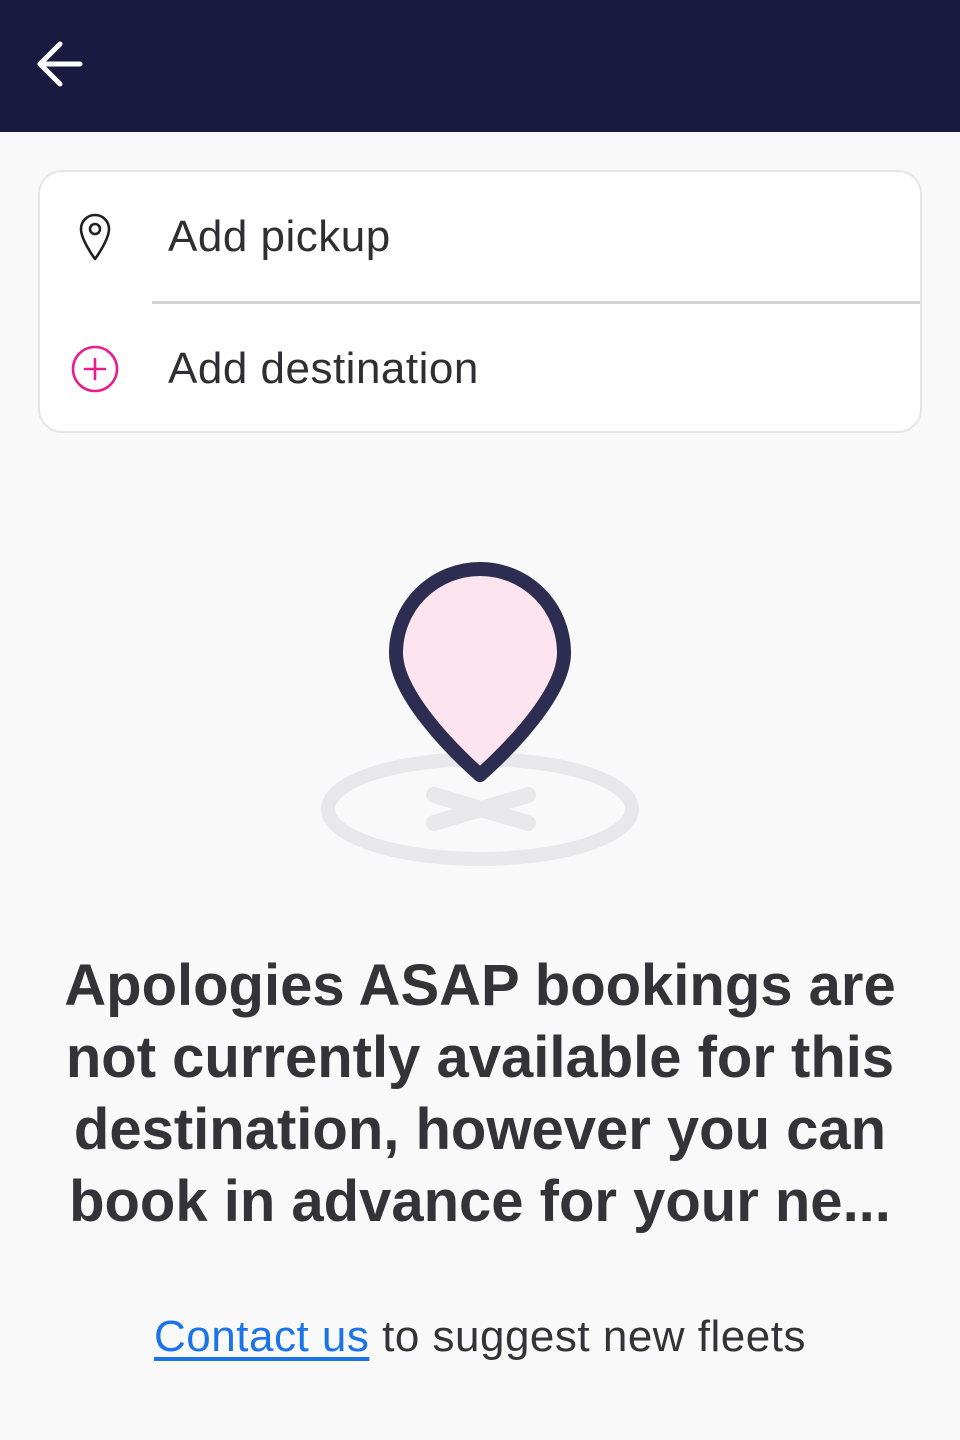  I want to click on suggest-fleets-footer: Contact us to suggest new fleets, so click(480, 1337).